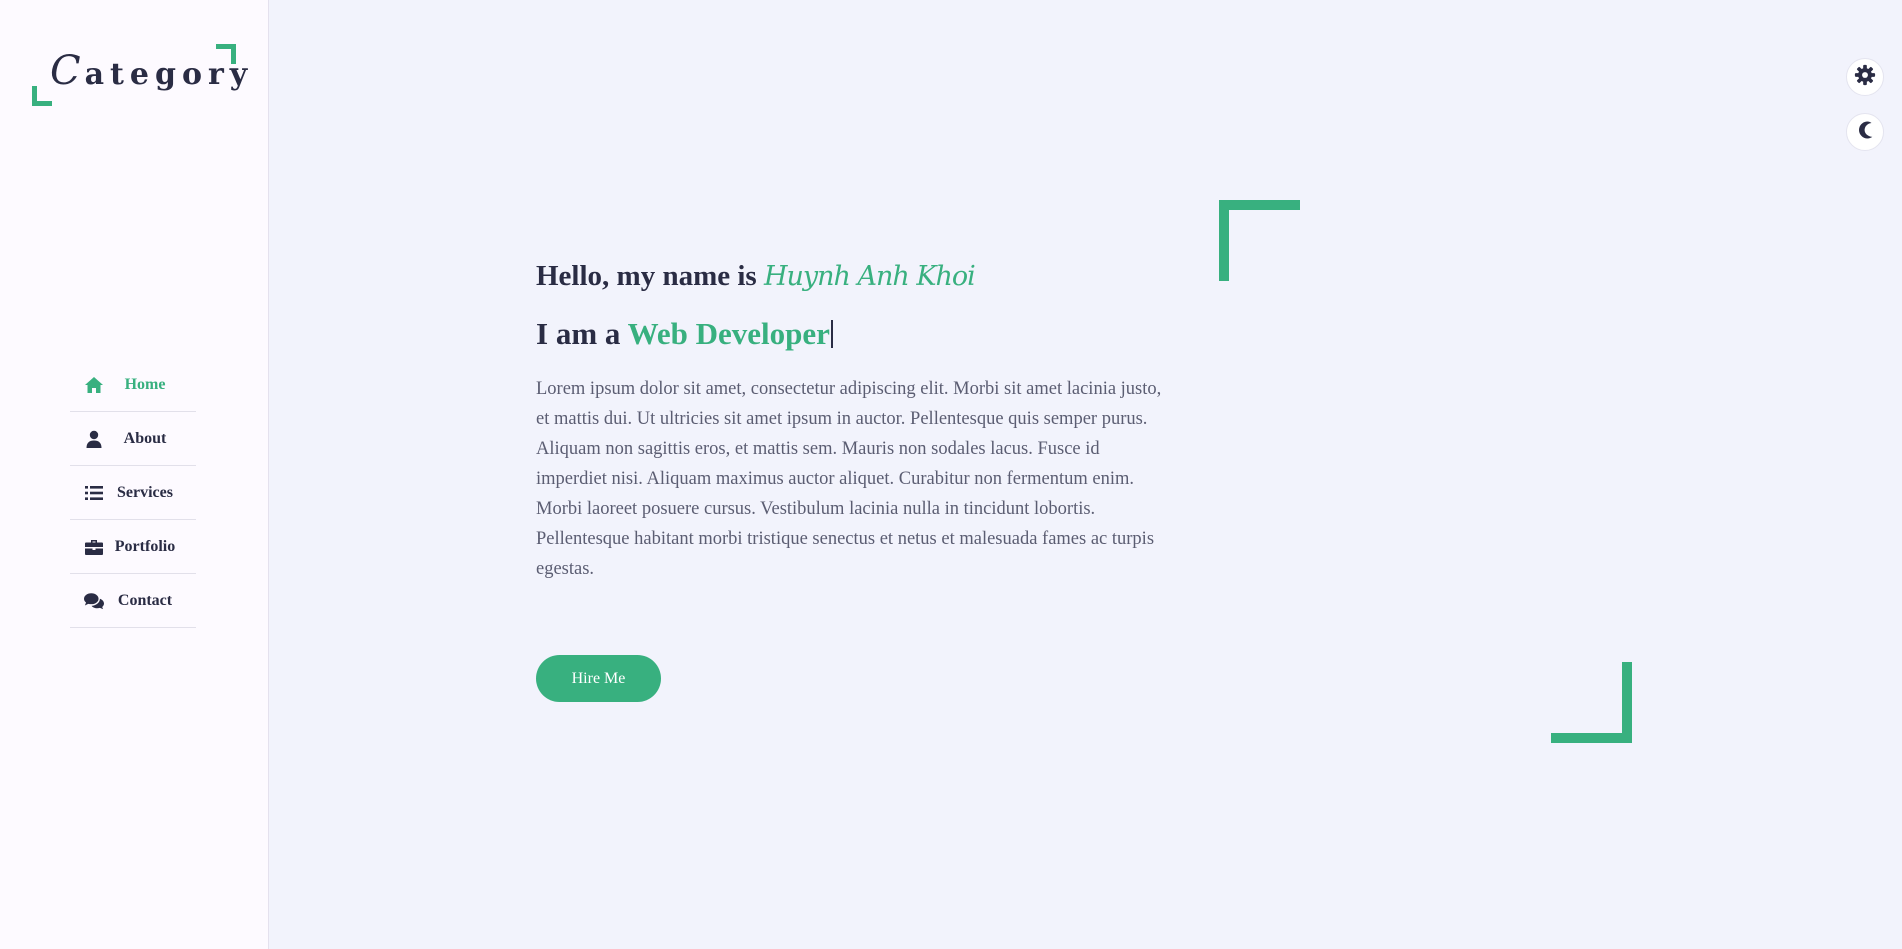  Describe the element at coordinates (145, 600) in the screenshot. I see `nav-item-label: Contact` at that location.